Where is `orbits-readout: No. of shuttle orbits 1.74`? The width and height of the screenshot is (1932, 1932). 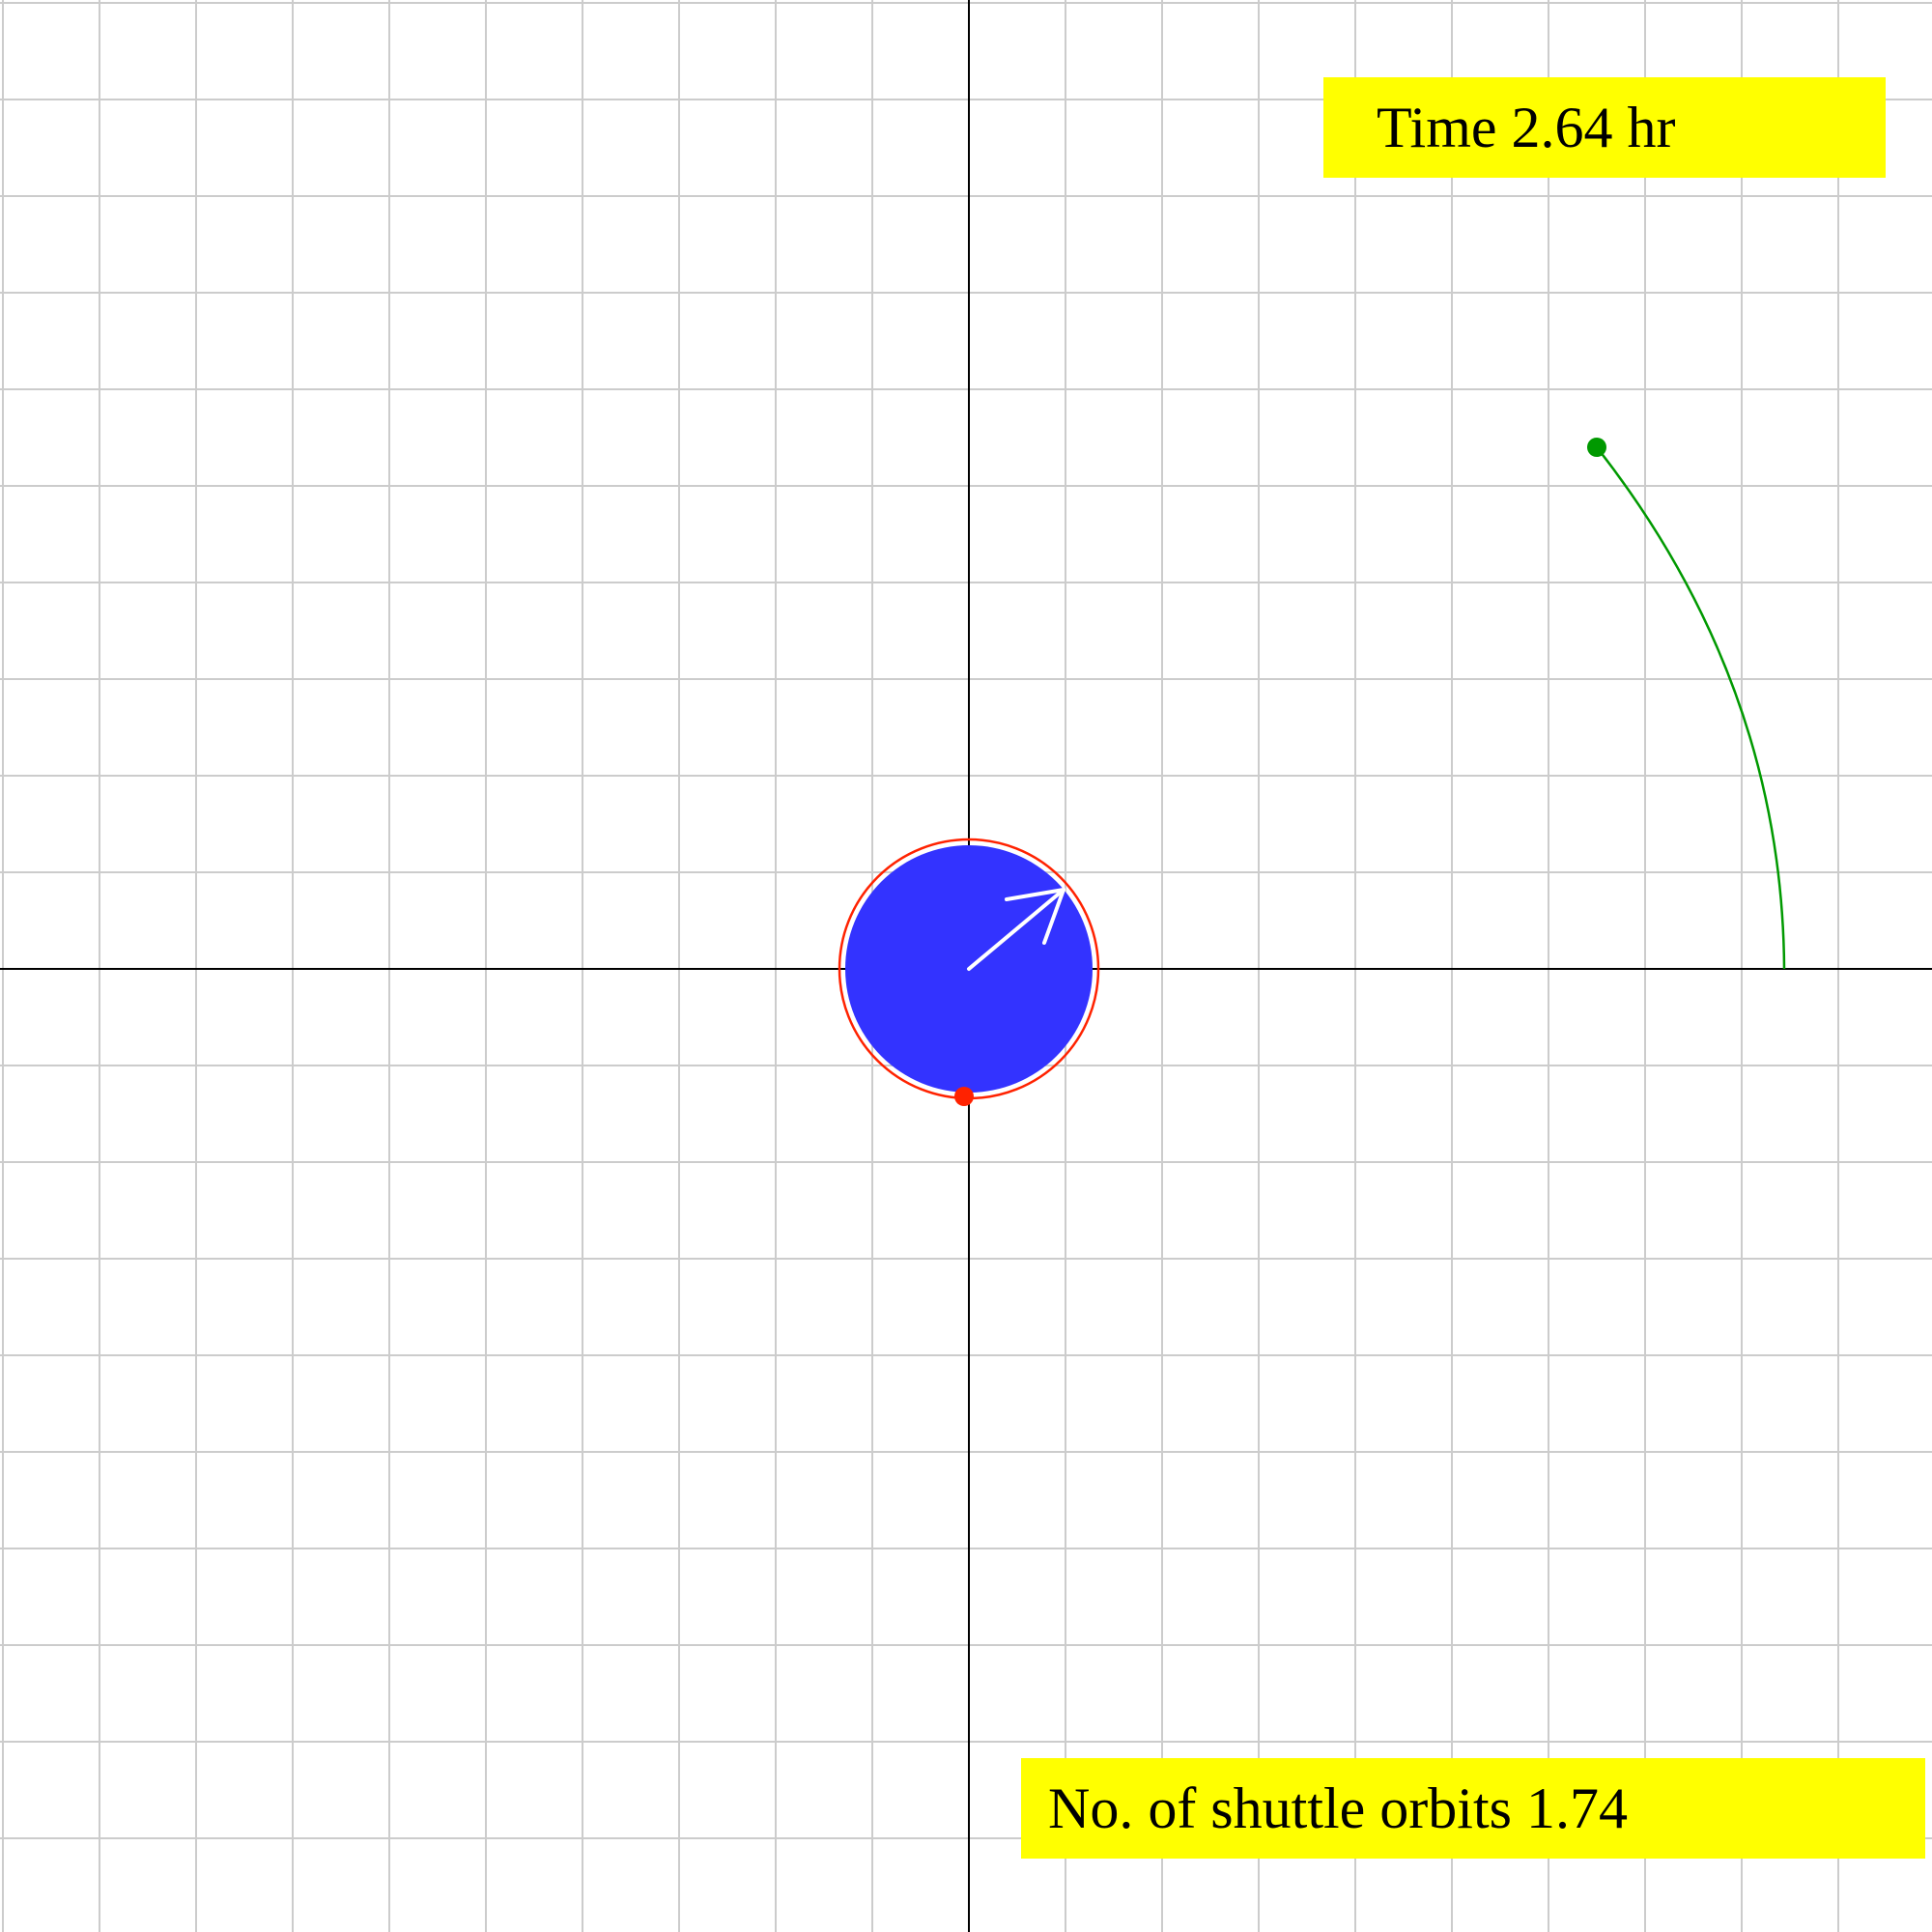
orbits-readout: No. of shuttle orbits 1.74 is located at coordinates (1473, 1808).